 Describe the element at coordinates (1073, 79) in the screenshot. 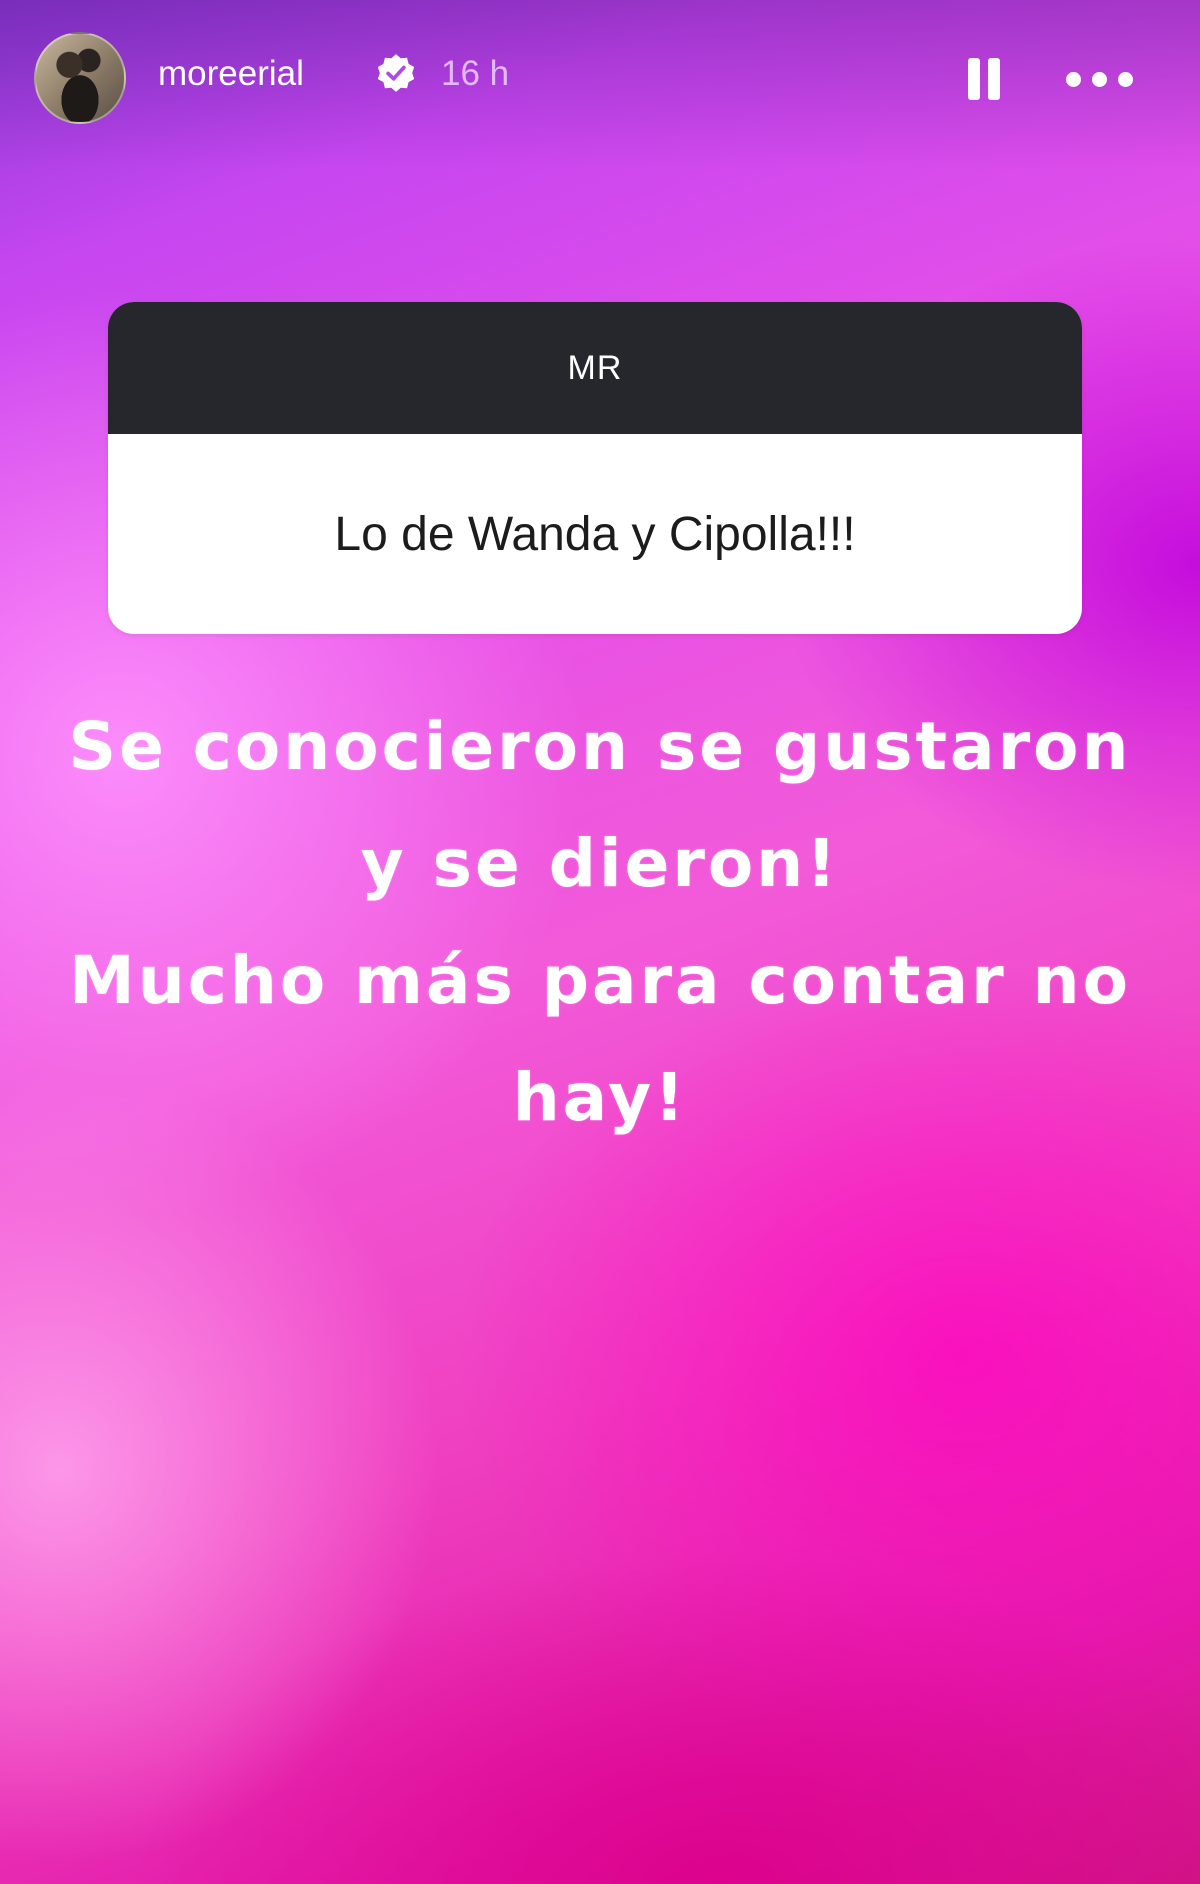

I see `more-horizontal-icon` at that location.